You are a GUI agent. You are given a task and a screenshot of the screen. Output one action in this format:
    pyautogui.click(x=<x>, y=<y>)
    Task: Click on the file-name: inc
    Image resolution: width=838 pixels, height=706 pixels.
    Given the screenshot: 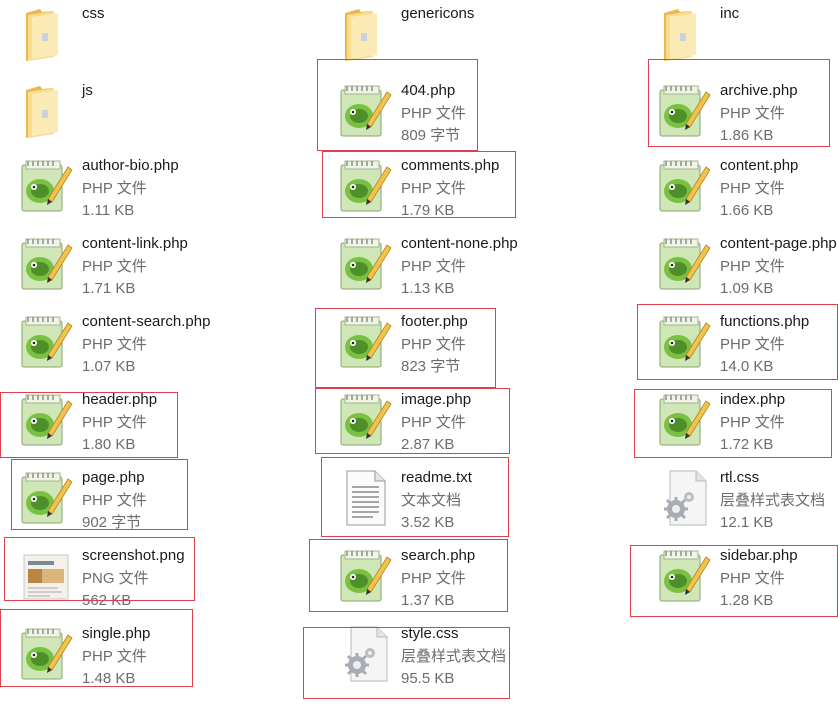 What is the action you would take?
    pyautogui.click(x=730, y=13)
    